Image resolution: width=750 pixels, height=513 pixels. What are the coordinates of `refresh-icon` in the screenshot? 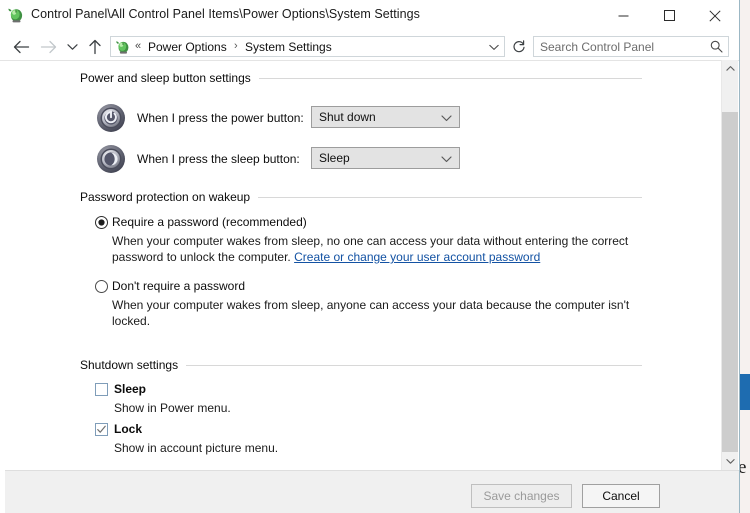 It's located at (518, 46).